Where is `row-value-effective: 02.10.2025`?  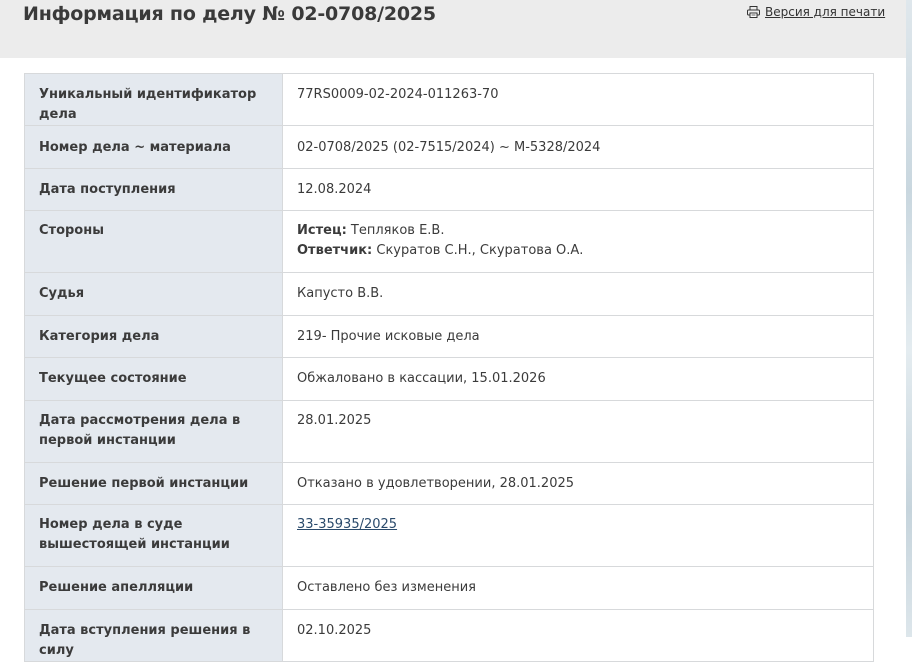 row-value-effective: 02.10.2025 is located at coordinates (578, 635).